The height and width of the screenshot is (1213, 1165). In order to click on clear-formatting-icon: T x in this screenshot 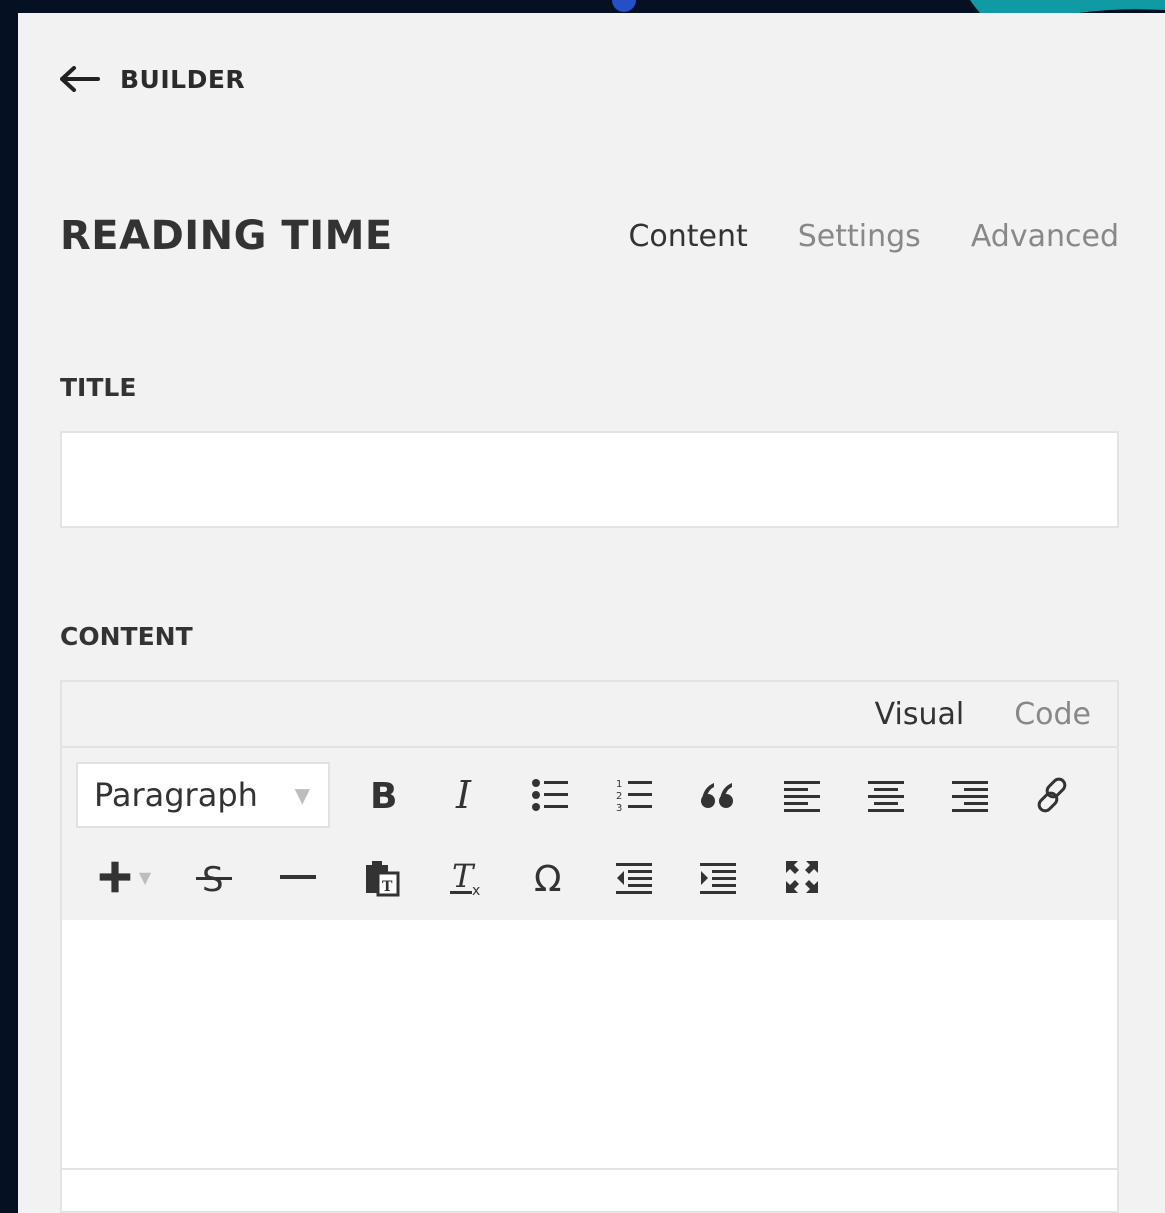, I will do `click(465, 877)`.